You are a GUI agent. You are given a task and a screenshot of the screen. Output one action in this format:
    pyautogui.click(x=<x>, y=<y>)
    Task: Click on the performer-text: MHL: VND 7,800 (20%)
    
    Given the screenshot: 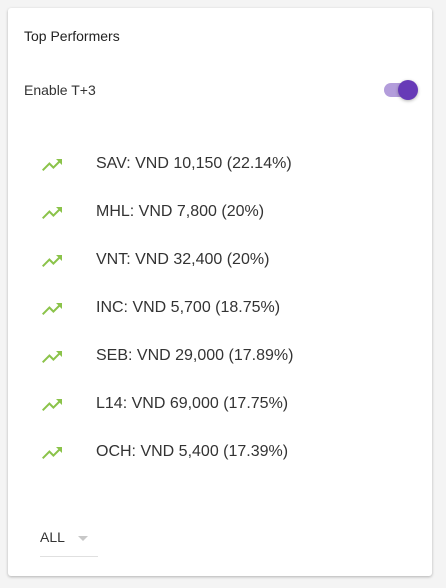 What is the action you would take?
    pyautogui.click(x=180, y=211)
    